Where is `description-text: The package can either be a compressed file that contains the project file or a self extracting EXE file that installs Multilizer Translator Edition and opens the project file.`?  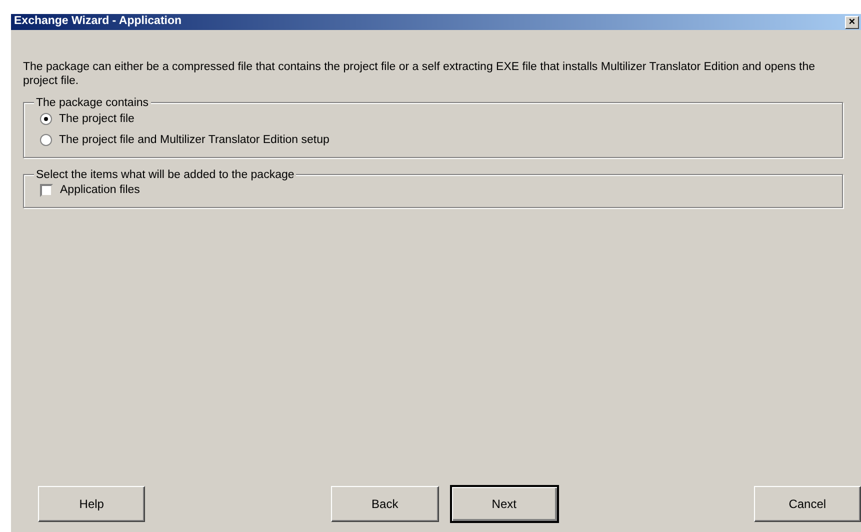 description-text: The package can either be a compressed file that contains the project file or a self extracting EXE file that installs Multilizer Translator Edition and opens the project file. is located at coordinates (419, 74).